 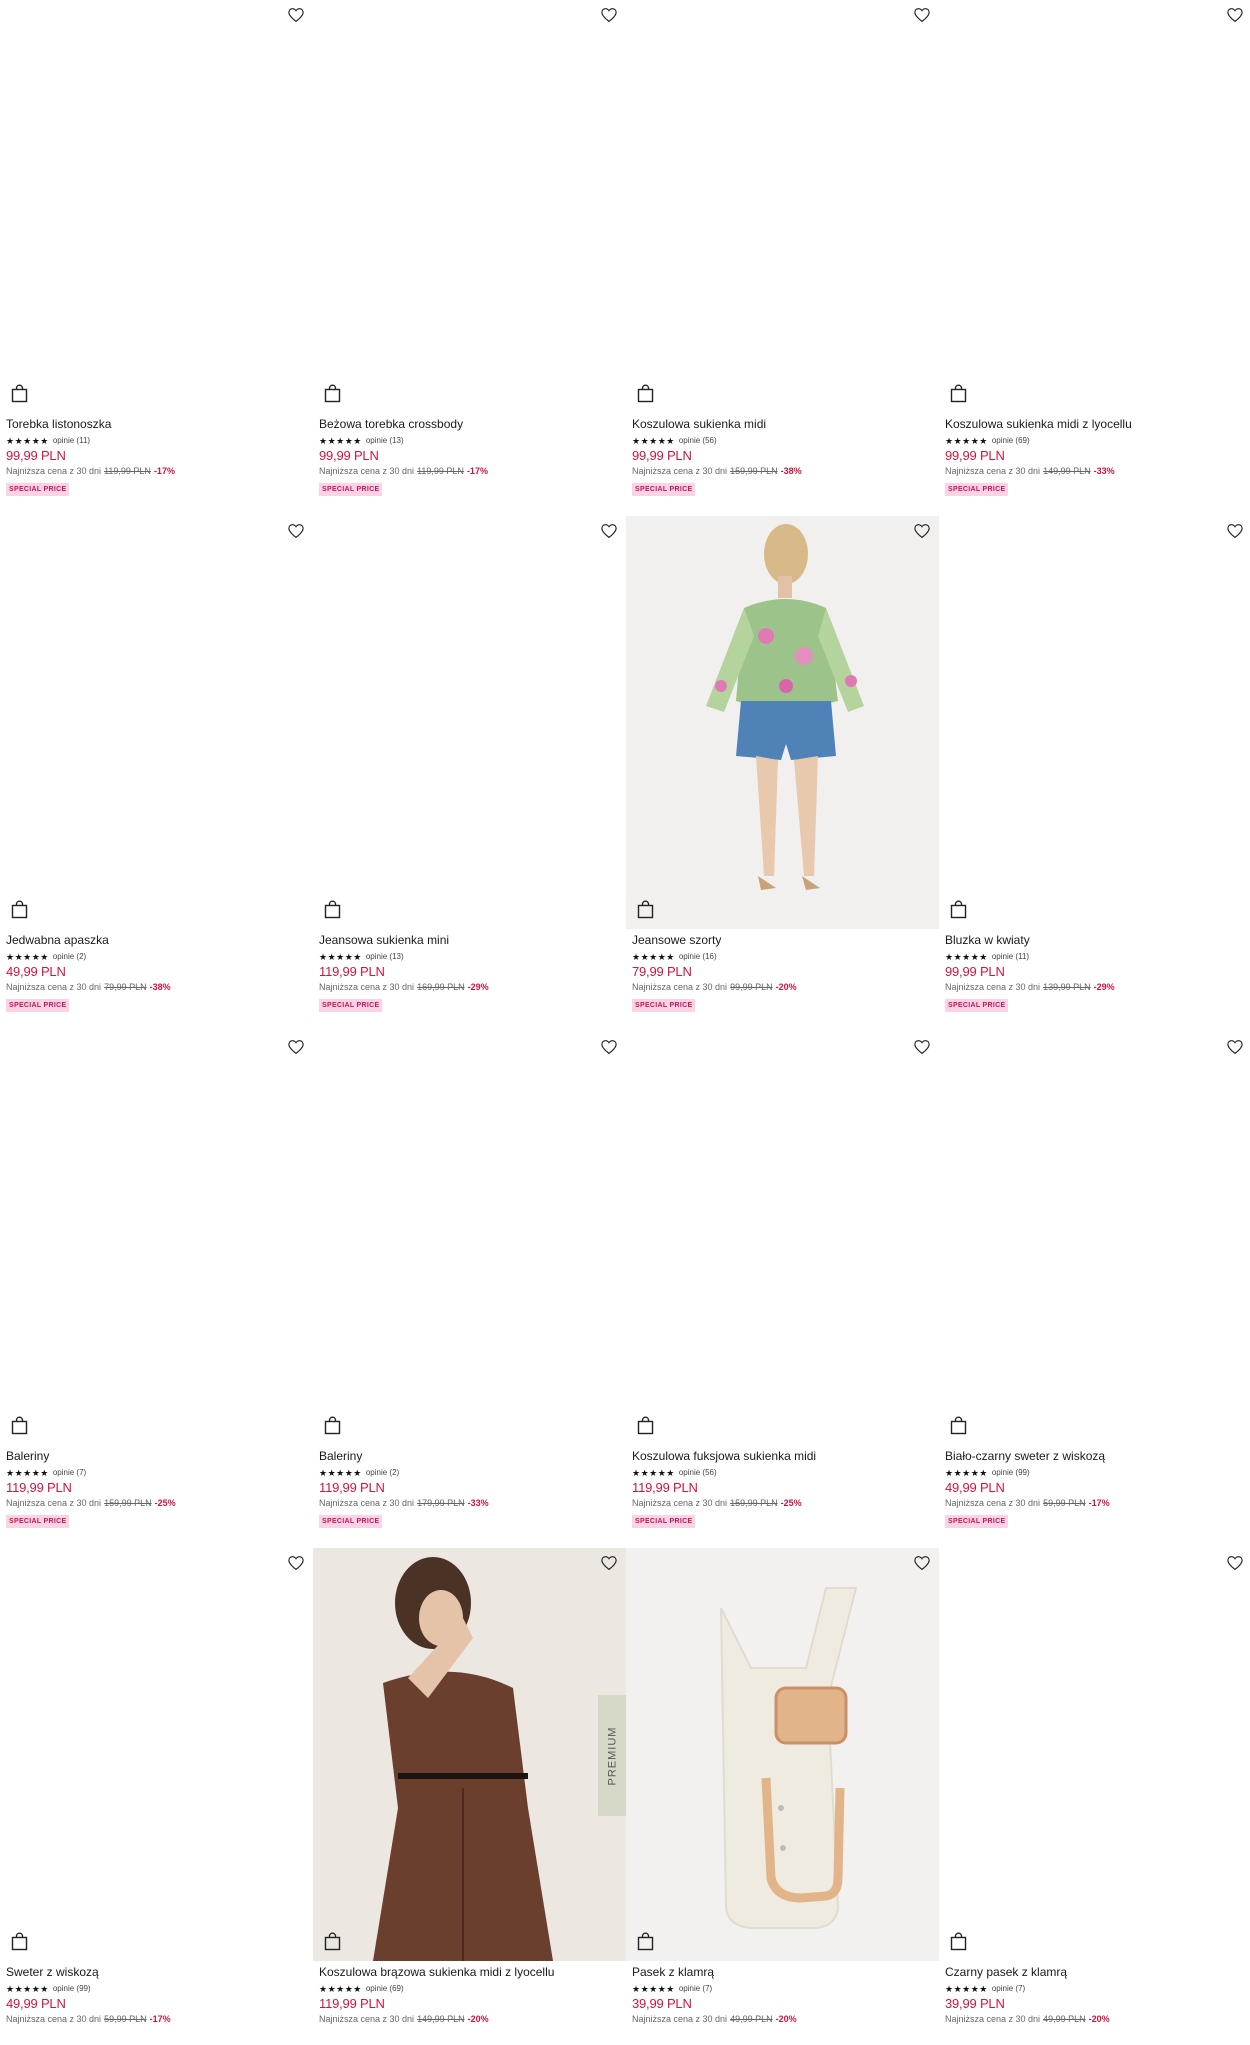 I want to click on lowest-price-label: Najniższa cena z 30 dni, so click(x=54, y=1503).